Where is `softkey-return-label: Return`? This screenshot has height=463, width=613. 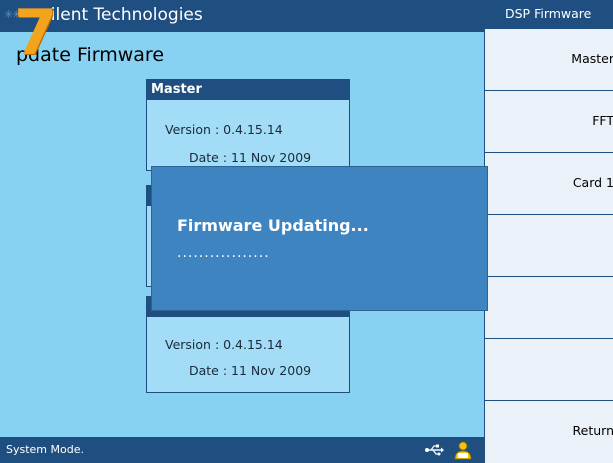 softkey-return-label: Return is located at coordinates (592, 430).